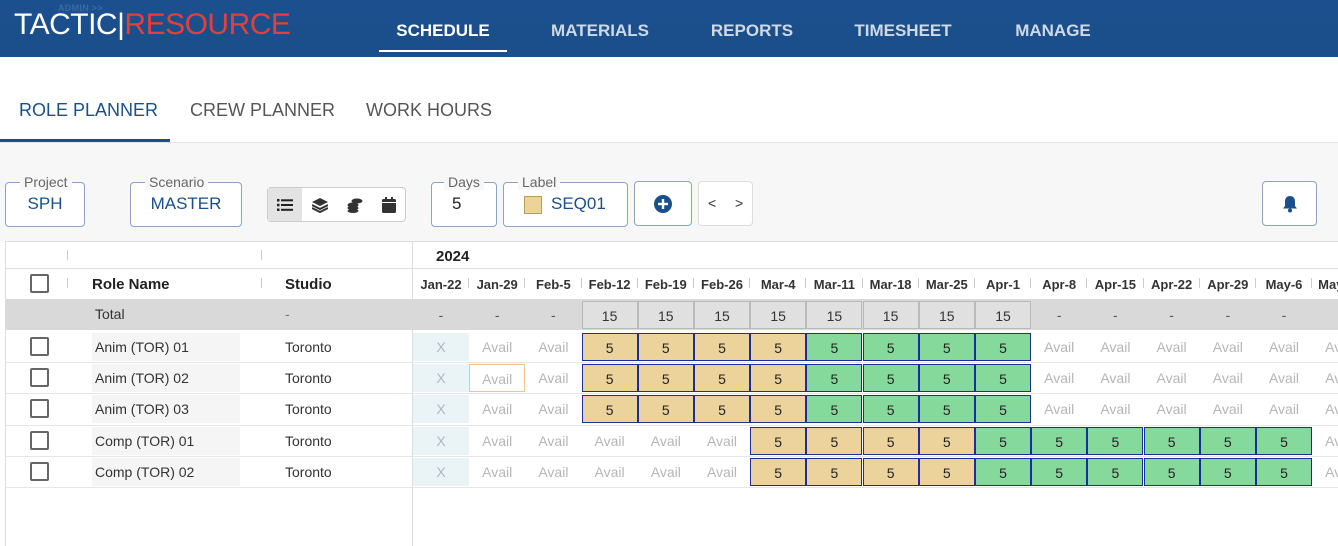 Image resolution: width=1338 pixels, height=546 pixels. Describe the element at coordinates (1289, 203) in the screenshot. I see `notifications-button` at that location.